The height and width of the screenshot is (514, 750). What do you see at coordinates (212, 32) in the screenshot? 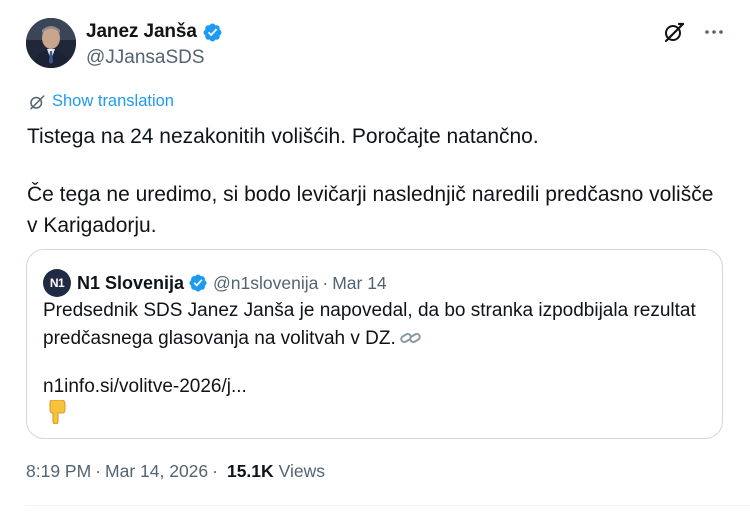
I see `verified-badge-icon` at bounding box center [212, 32].